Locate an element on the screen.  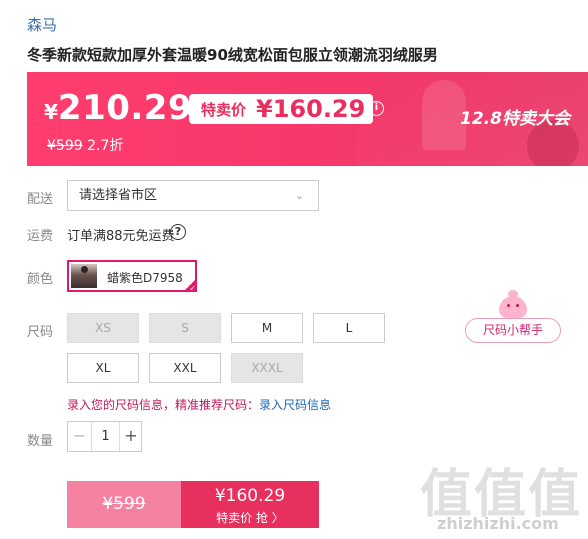
size-option-xs: XS is located at coordinates (103, 328).